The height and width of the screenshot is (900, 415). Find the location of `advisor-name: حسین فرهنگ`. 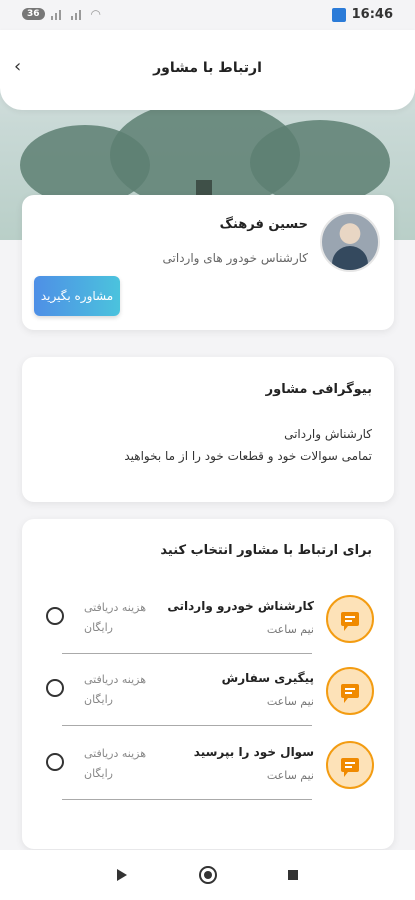

advisor-name: حسین فرهنگ is located at coordinates (263, 224).